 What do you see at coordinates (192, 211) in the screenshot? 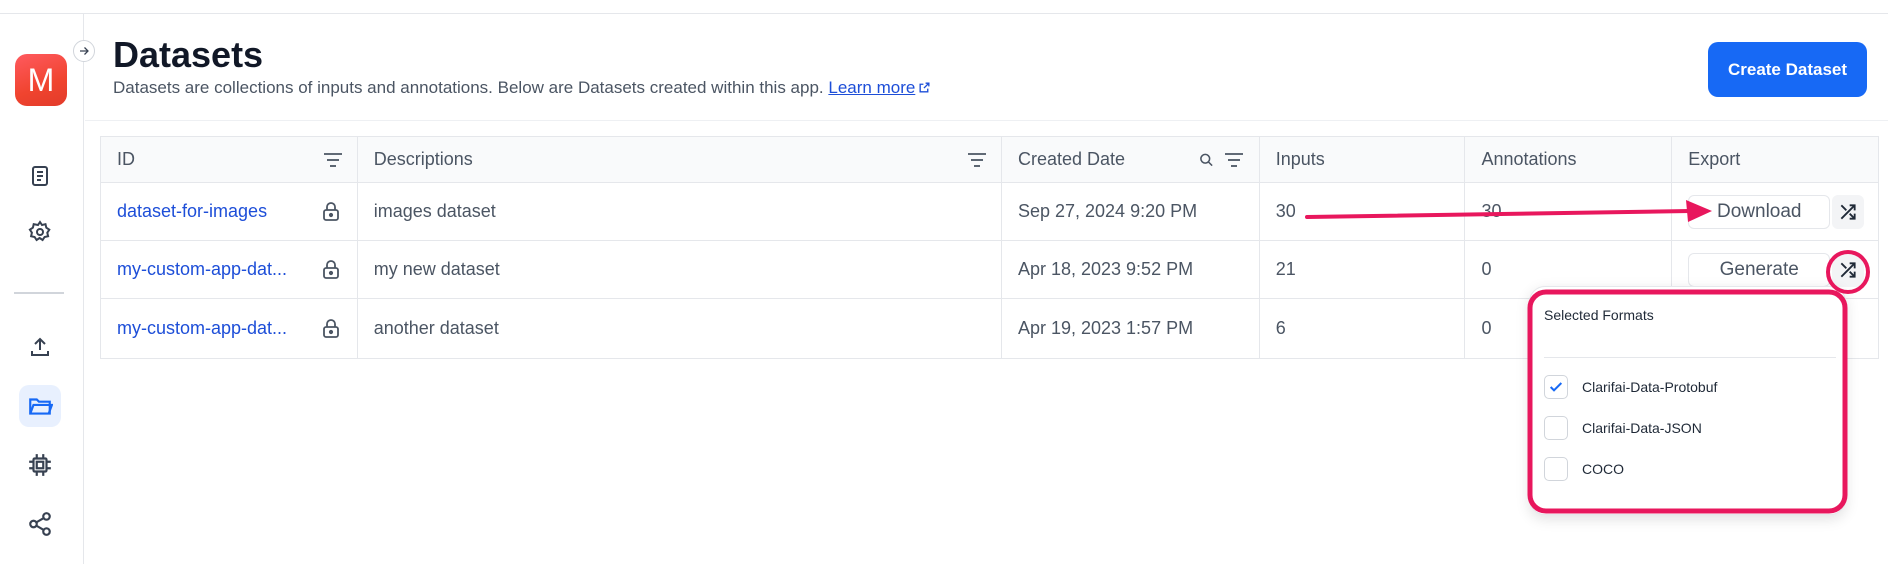
I see `dataset-id-link: dataset-for-images` at bounding box center [192, 211].